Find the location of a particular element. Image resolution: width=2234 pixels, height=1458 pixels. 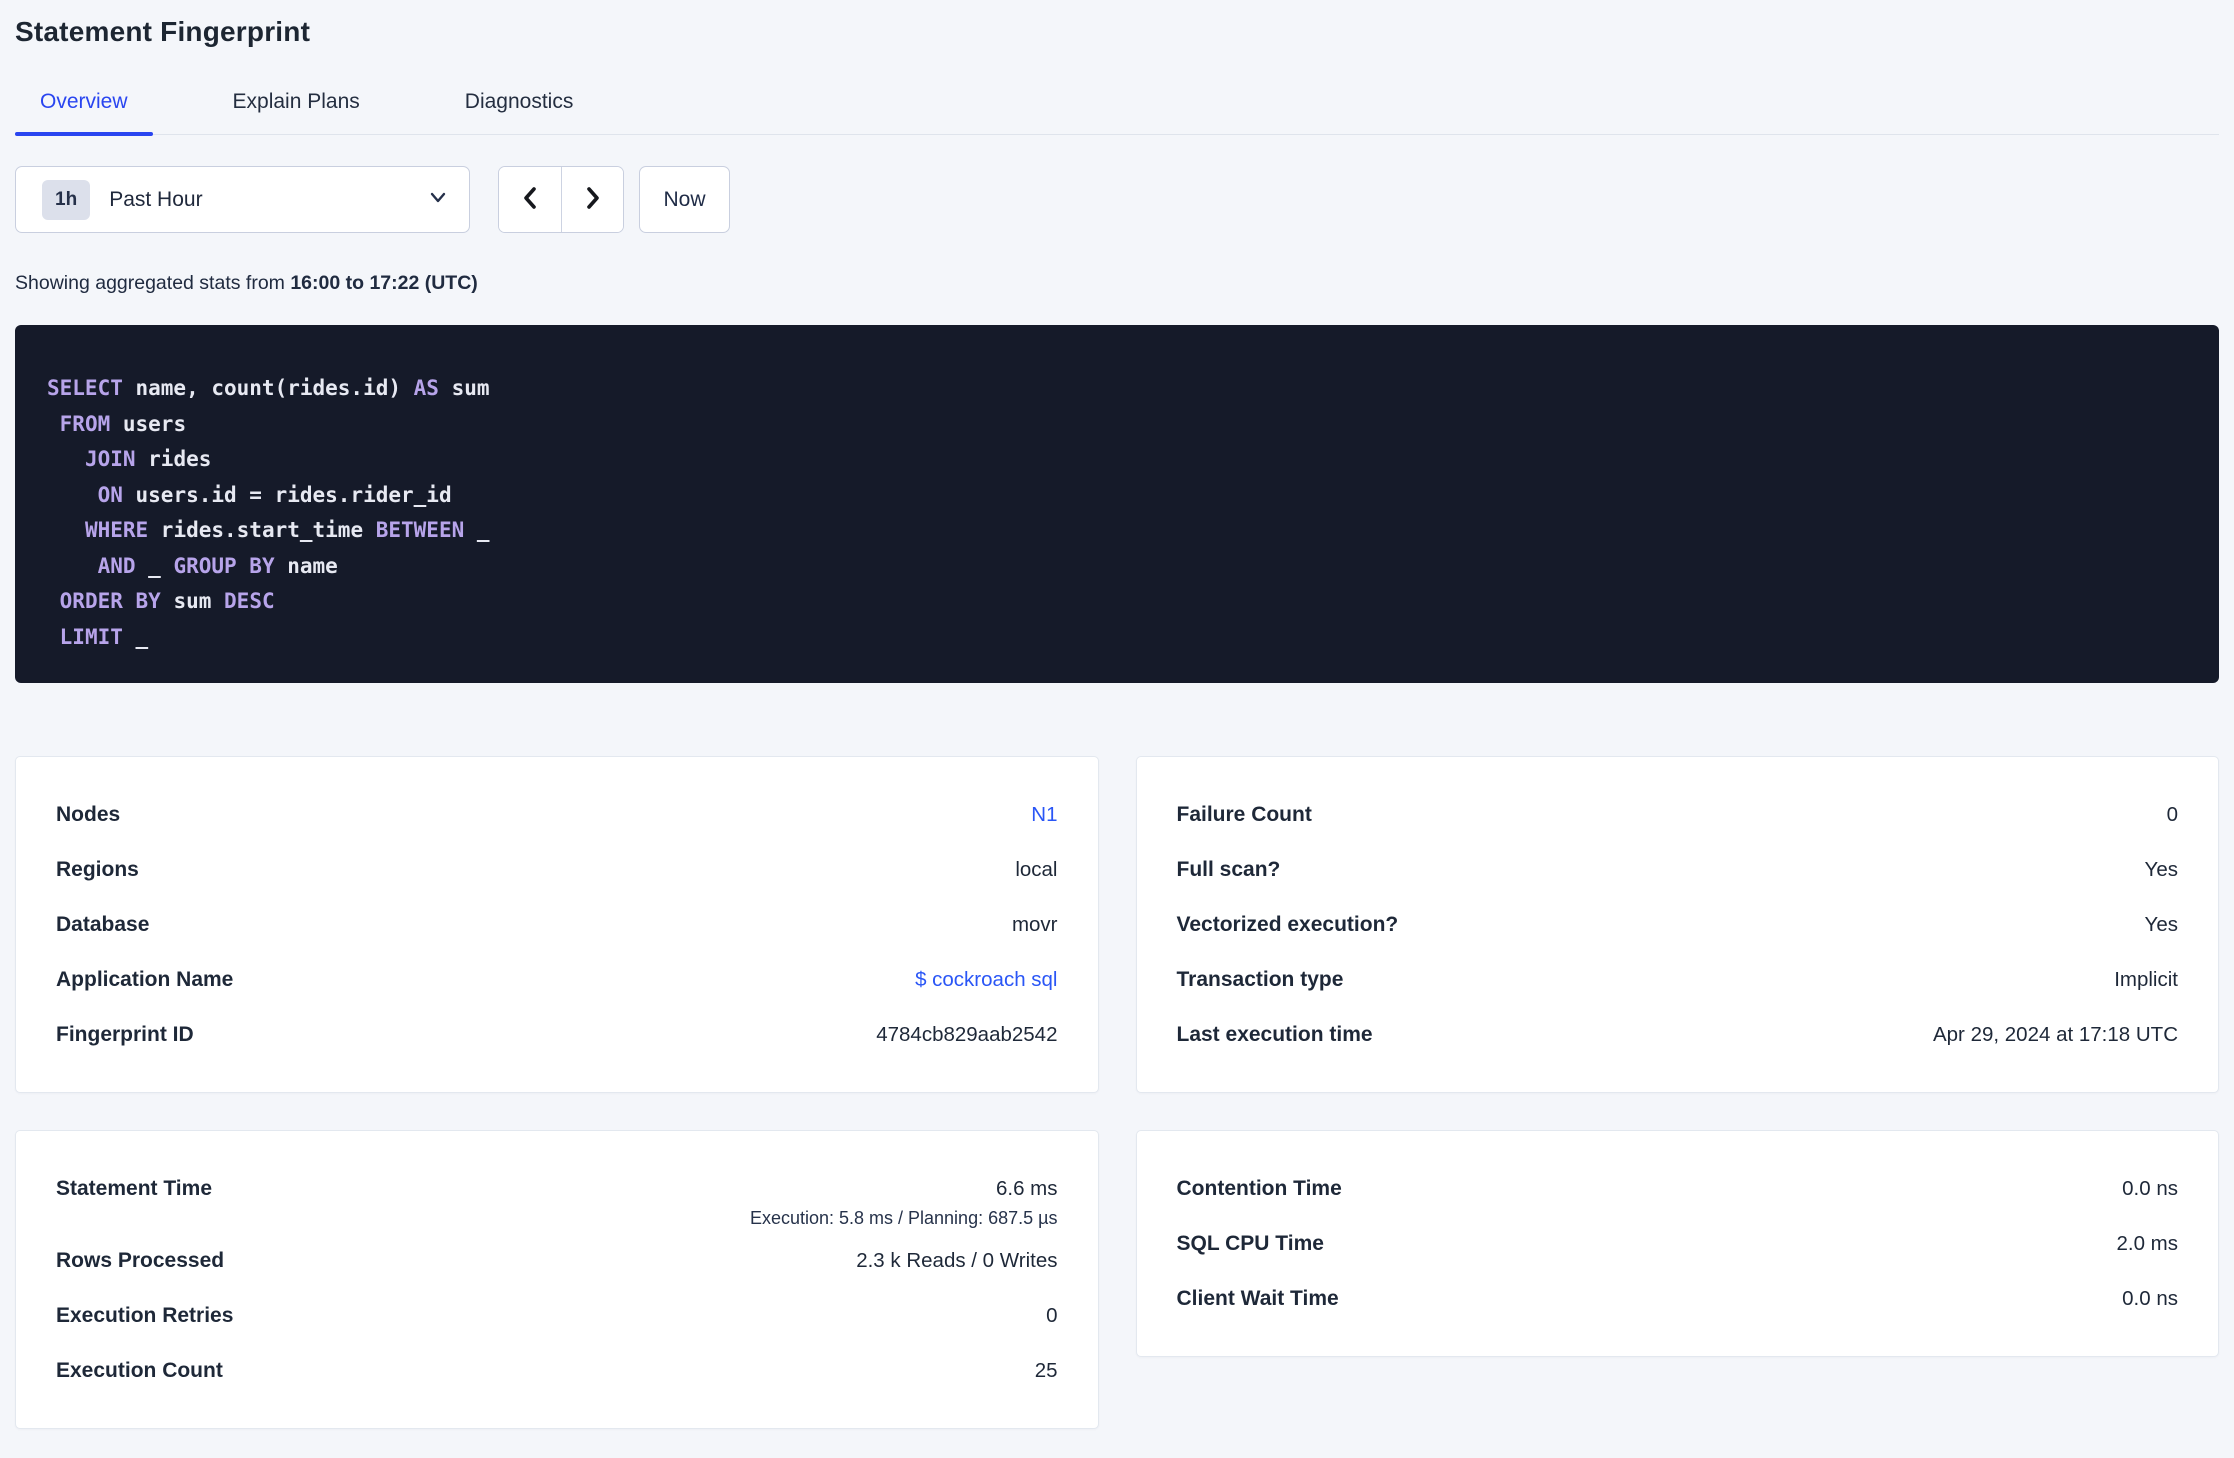

sql-keyword: WHERE is located at coordinates (116, 530).